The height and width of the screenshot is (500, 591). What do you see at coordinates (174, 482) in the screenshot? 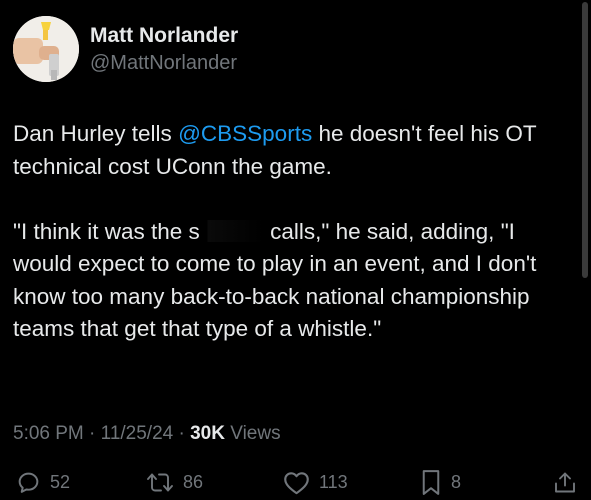
I see `repost-button: 86` at bounding box center [174, 482].